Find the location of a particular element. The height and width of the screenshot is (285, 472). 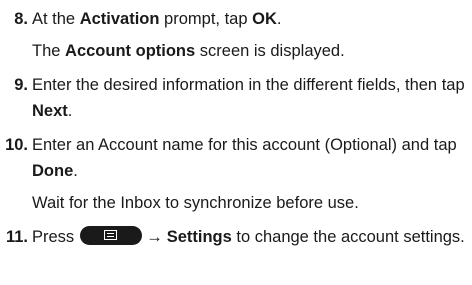

account-options-label: Account options is located at coordinates (130, 51).